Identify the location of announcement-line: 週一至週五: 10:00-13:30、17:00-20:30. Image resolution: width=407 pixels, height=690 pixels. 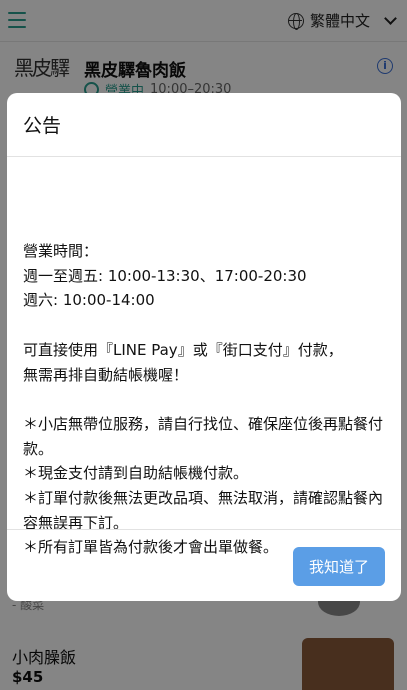
(165, 275).